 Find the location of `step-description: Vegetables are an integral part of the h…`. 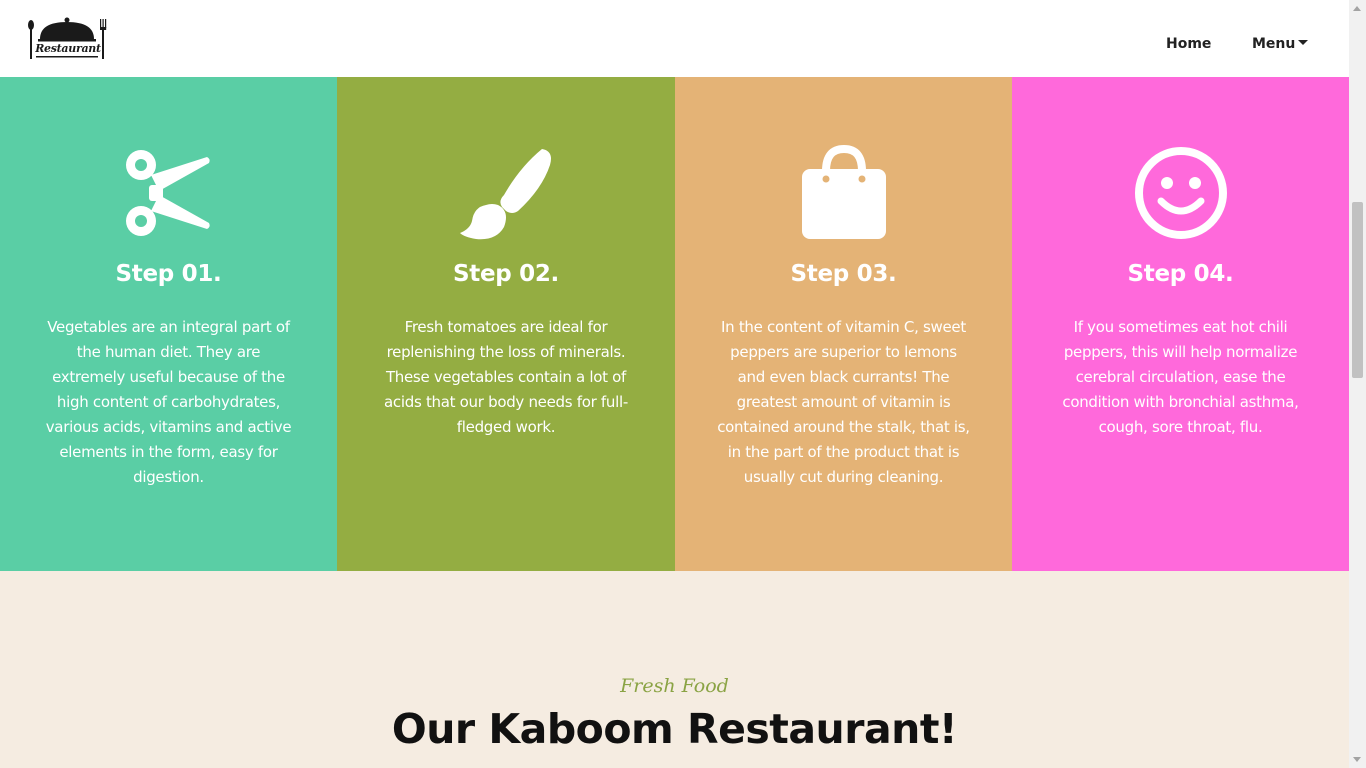

step-description: Vegetables are an integral part of the h… is located at coordinates (168, 402).